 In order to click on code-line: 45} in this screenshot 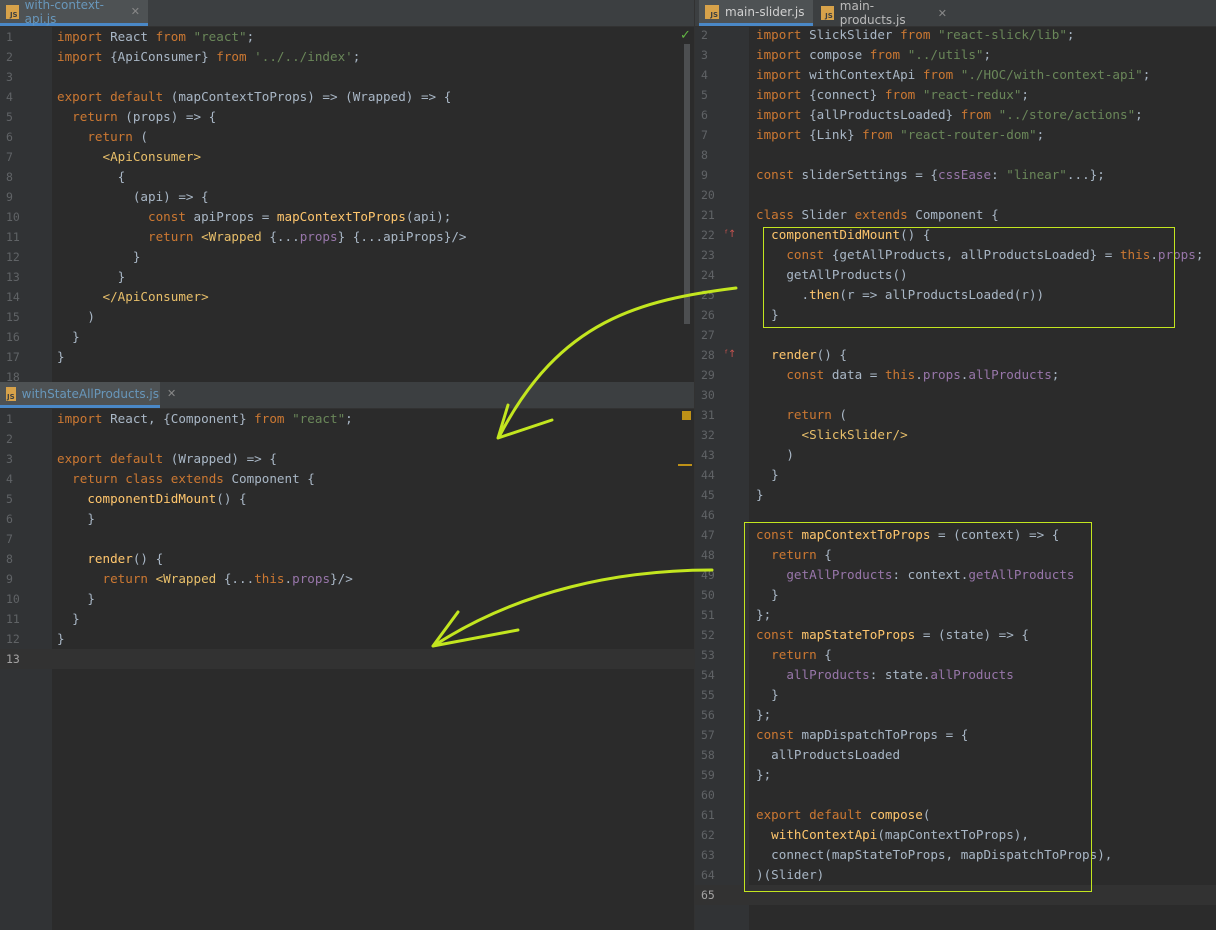, I will do `click(955, 495)`.